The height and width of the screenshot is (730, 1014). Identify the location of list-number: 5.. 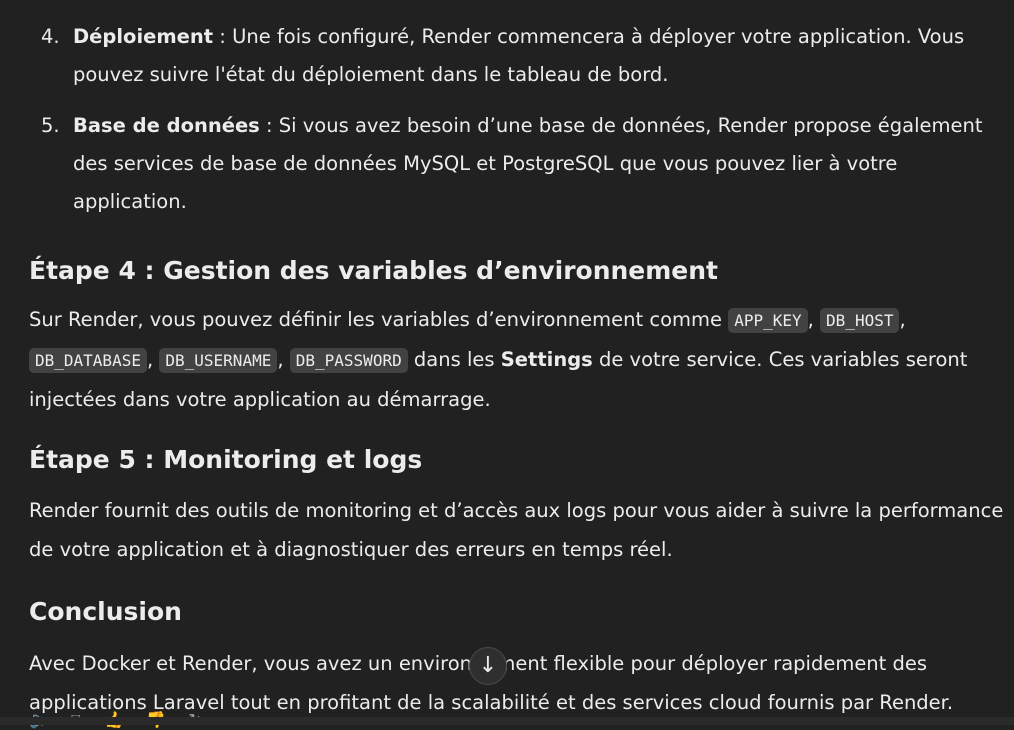
(50, 125).